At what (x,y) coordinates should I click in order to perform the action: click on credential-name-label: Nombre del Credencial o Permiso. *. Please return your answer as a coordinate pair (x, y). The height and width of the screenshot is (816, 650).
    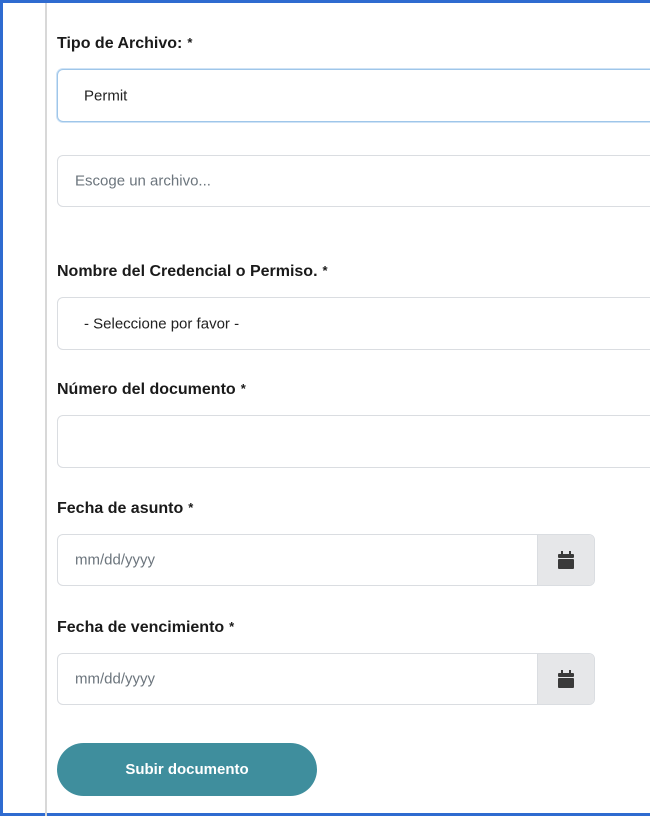
    Looking at the image, I should click on (192, 272).